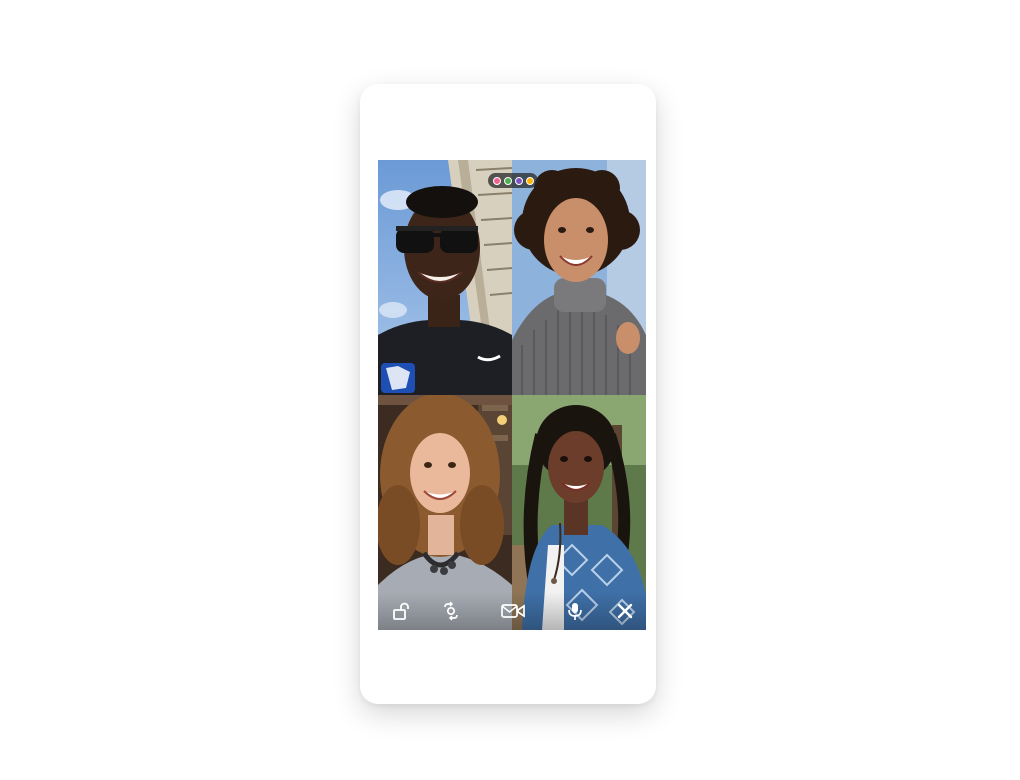 This screenshot has width=1020, height=780. I want to click on video-camera-icon, so click(513, 611).